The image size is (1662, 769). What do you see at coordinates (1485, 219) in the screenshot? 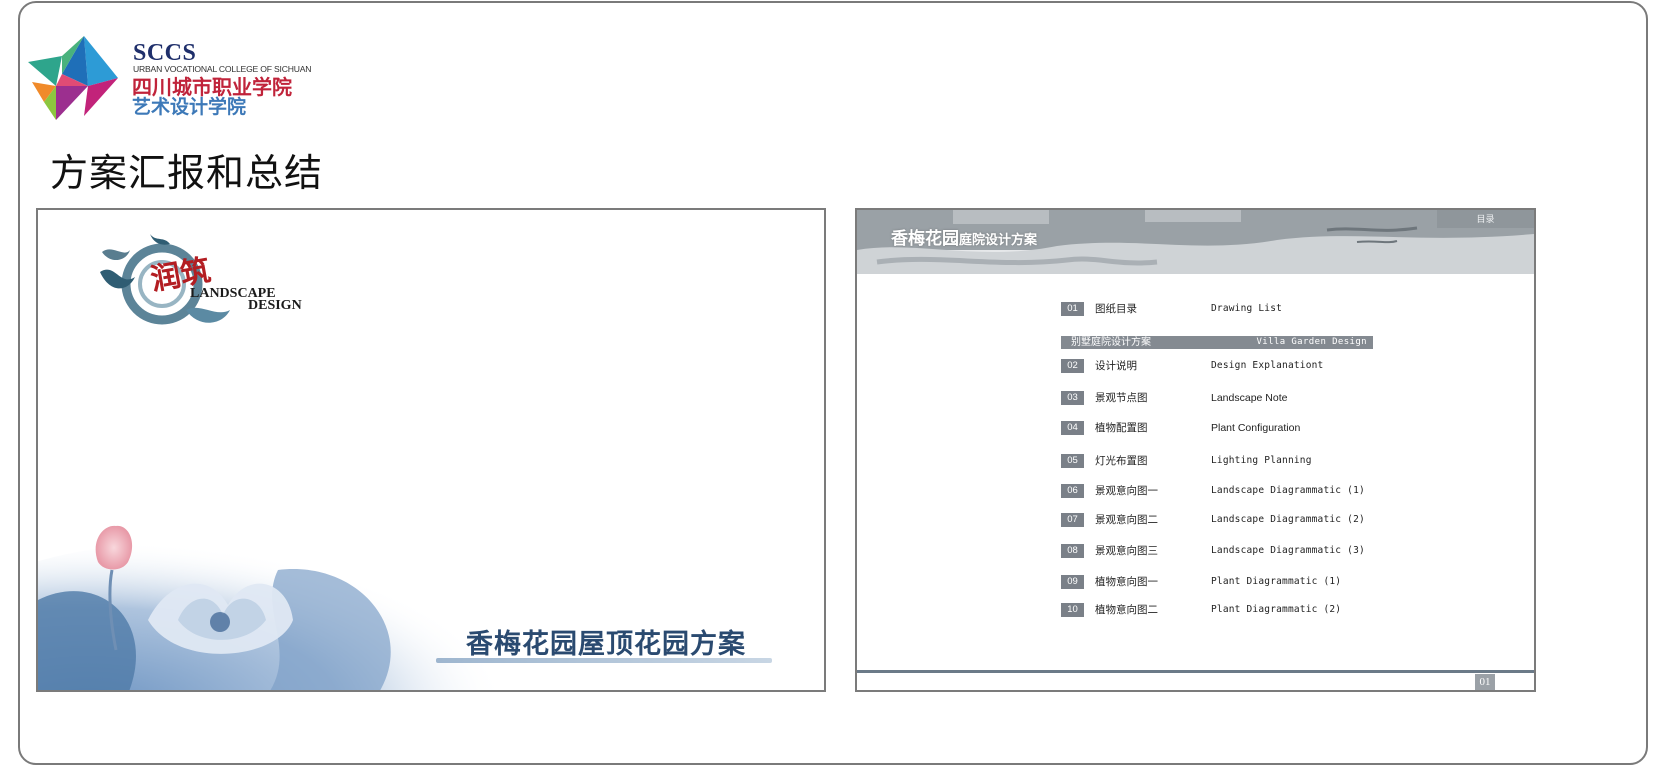
I see `toc-tab: 目录` at bounding box center [1485, 219].